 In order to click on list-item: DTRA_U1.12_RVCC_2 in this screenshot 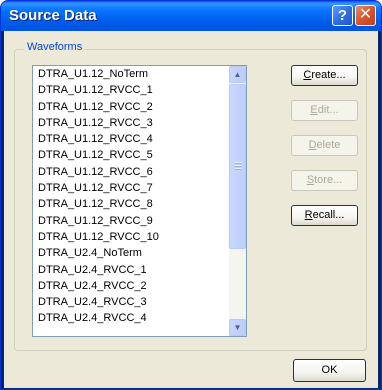, I will do `click(131, 107)`.